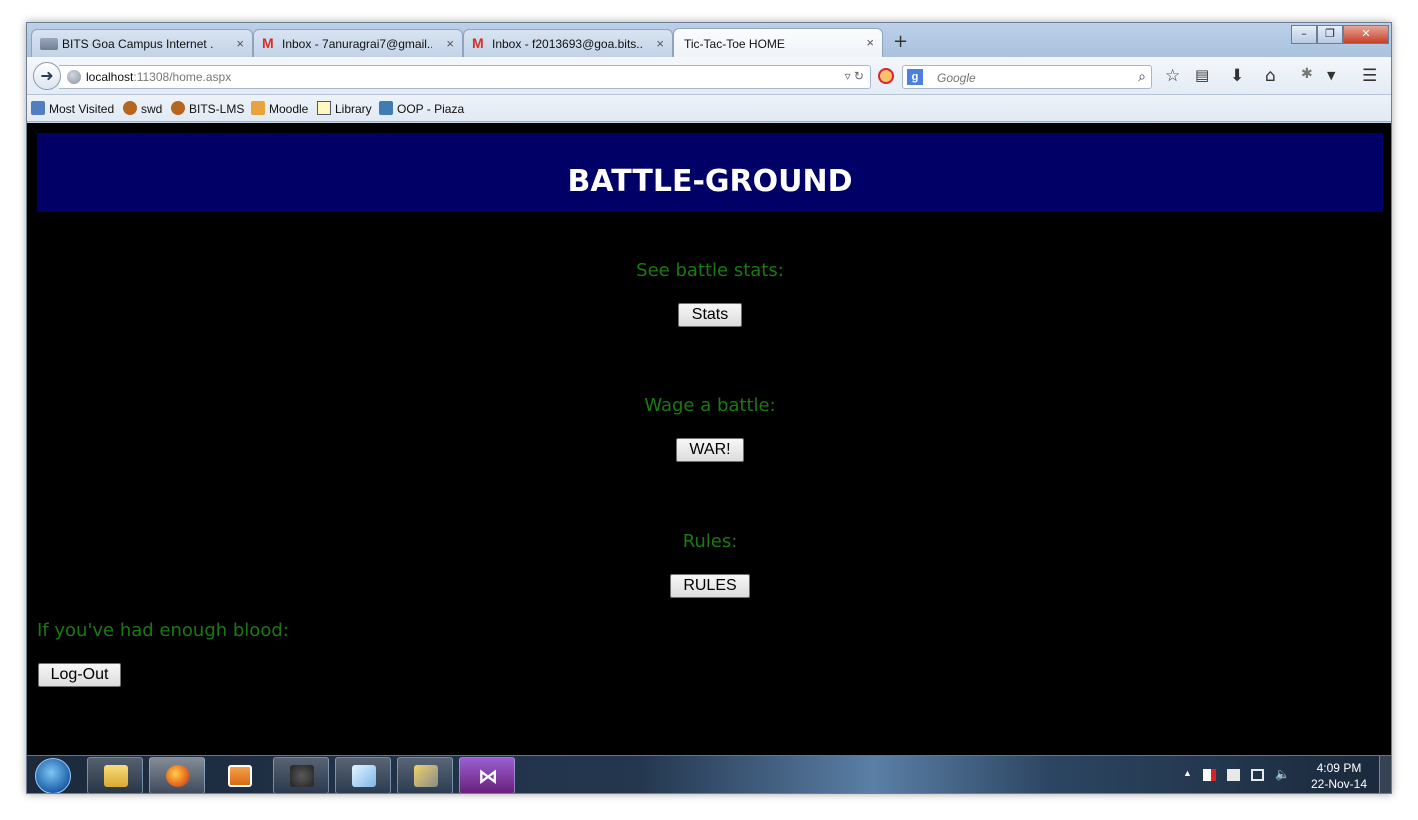 This screenshot has width=1418, height=820. Describe the element at coordinates (710, 450) in the screenshot. I see `war-button: WAR!` at that location.